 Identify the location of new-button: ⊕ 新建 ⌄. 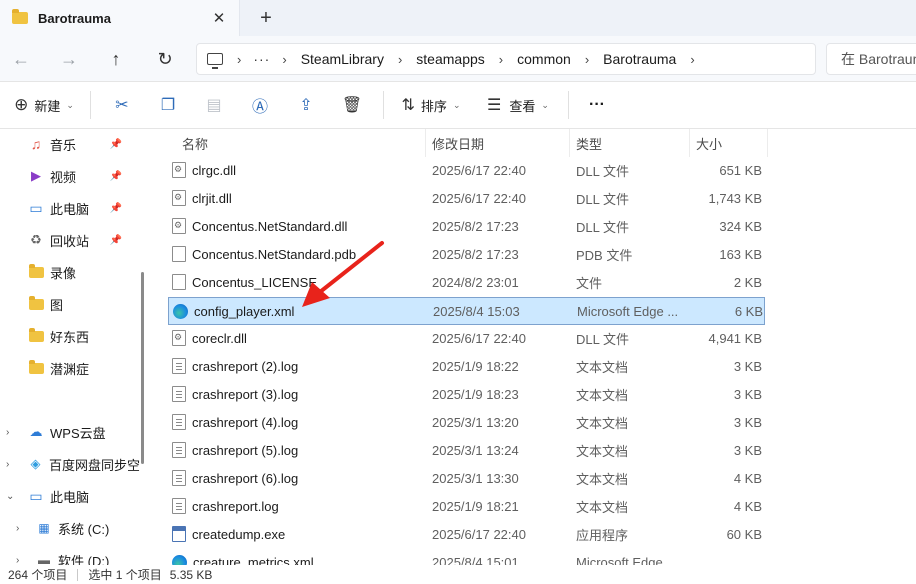
(44, 105).